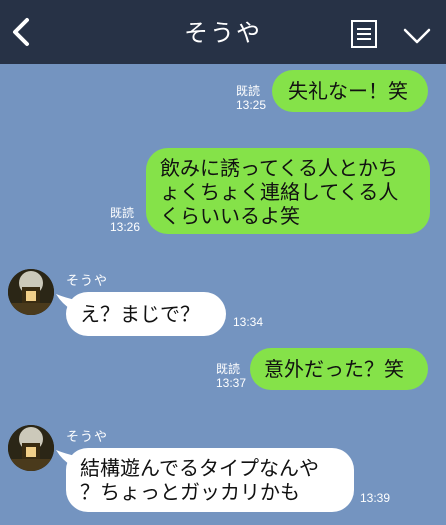 The height and width of the screenshot is (525, 446). What do you see at coordinates (146, 314) in the screenshot?
I see `their-message-bubble: え？まじで？` at bounding box center [146, 314].